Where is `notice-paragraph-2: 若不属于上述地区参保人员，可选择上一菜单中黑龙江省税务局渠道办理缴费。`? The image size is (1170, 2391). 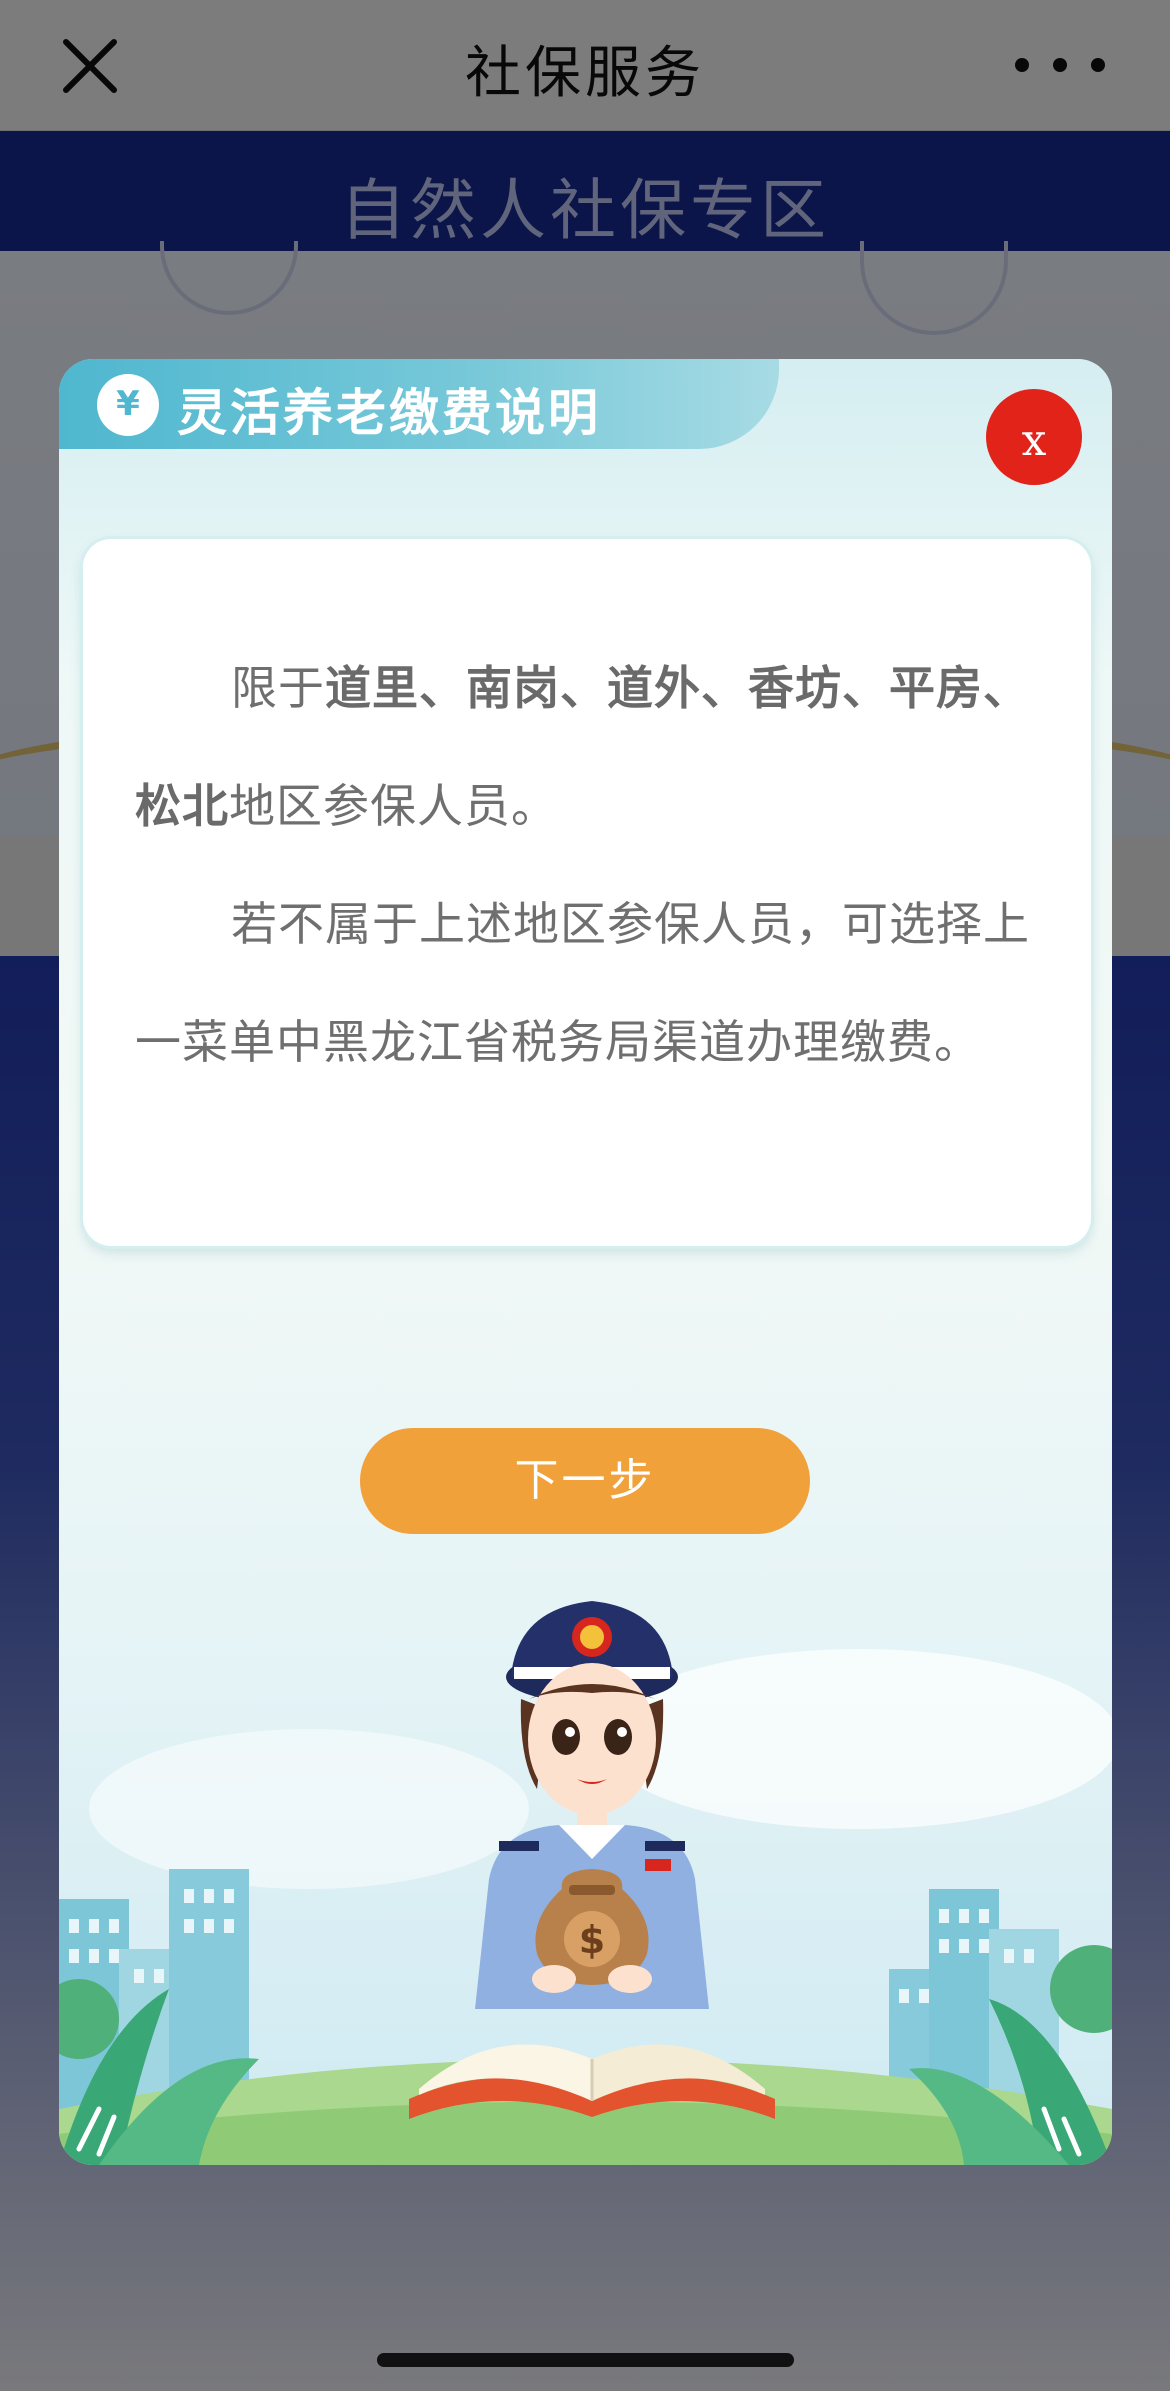 notice-paragraph-2: 若不属于上述地区参保人员，可选择上一菜单中黑龙江省税务局渠道办理缴费。 is located at coordinates (582, 983).